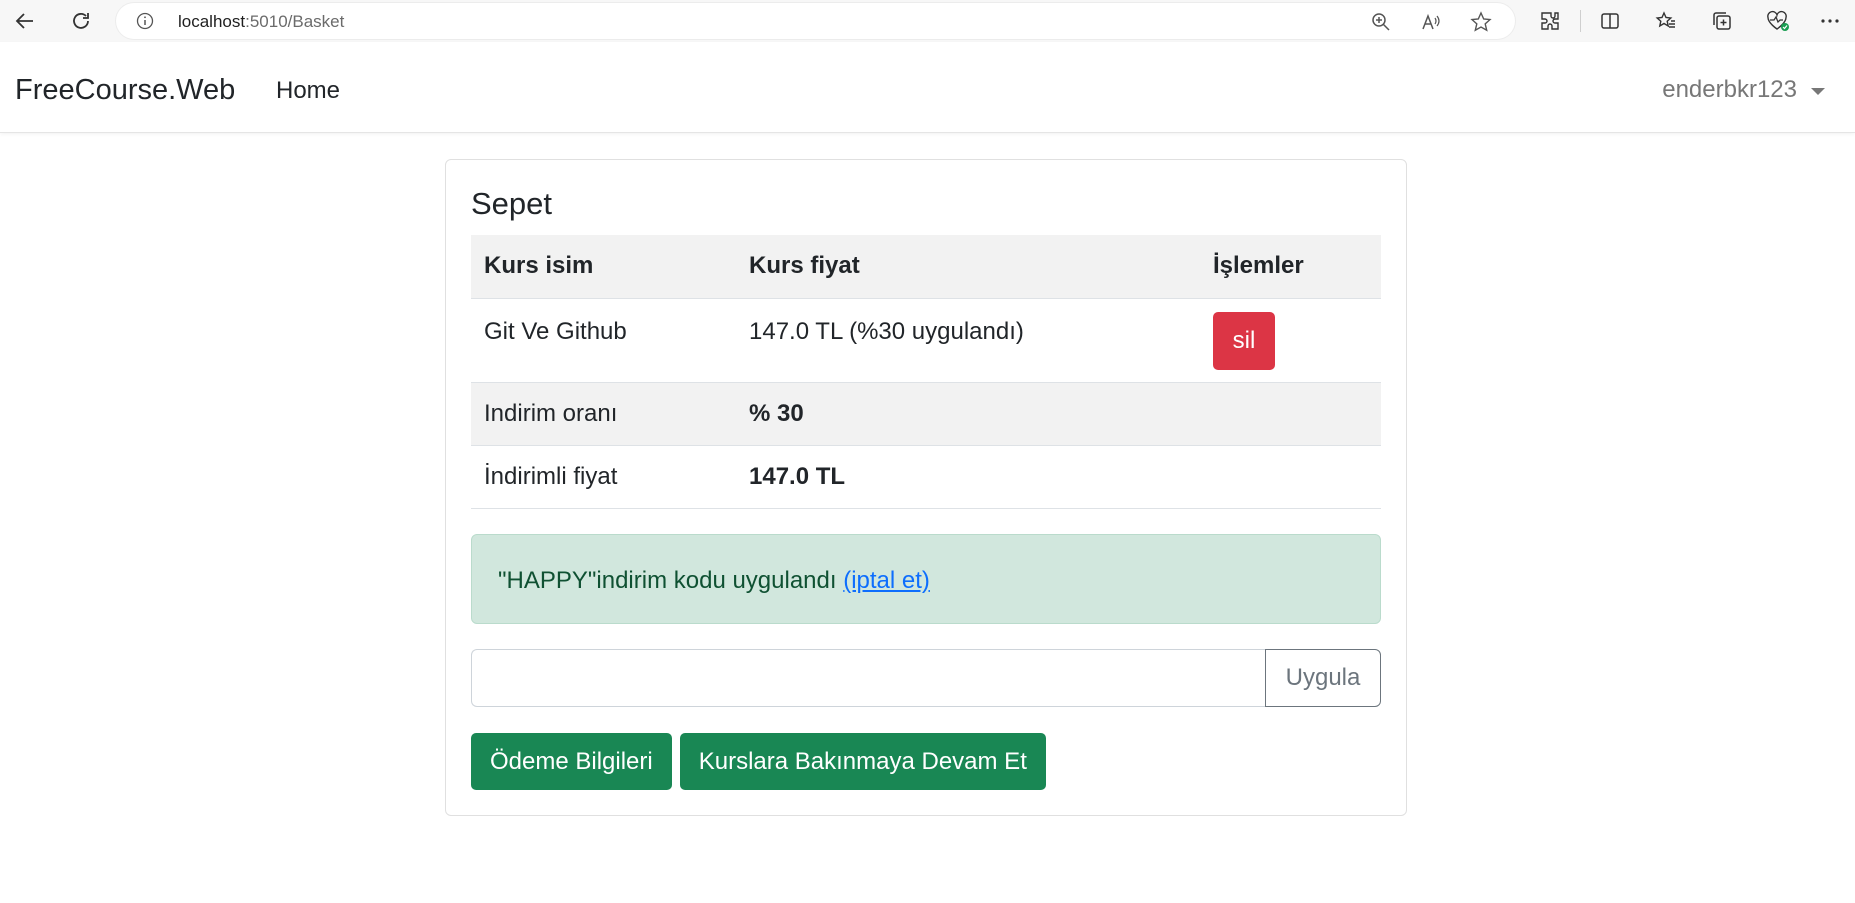 Image resolution: width=1855 pixels, height=903 pixels. Describe the element at coordinates (1431, 22) in the screenshot. I see `read-aloud-icon` at that location.